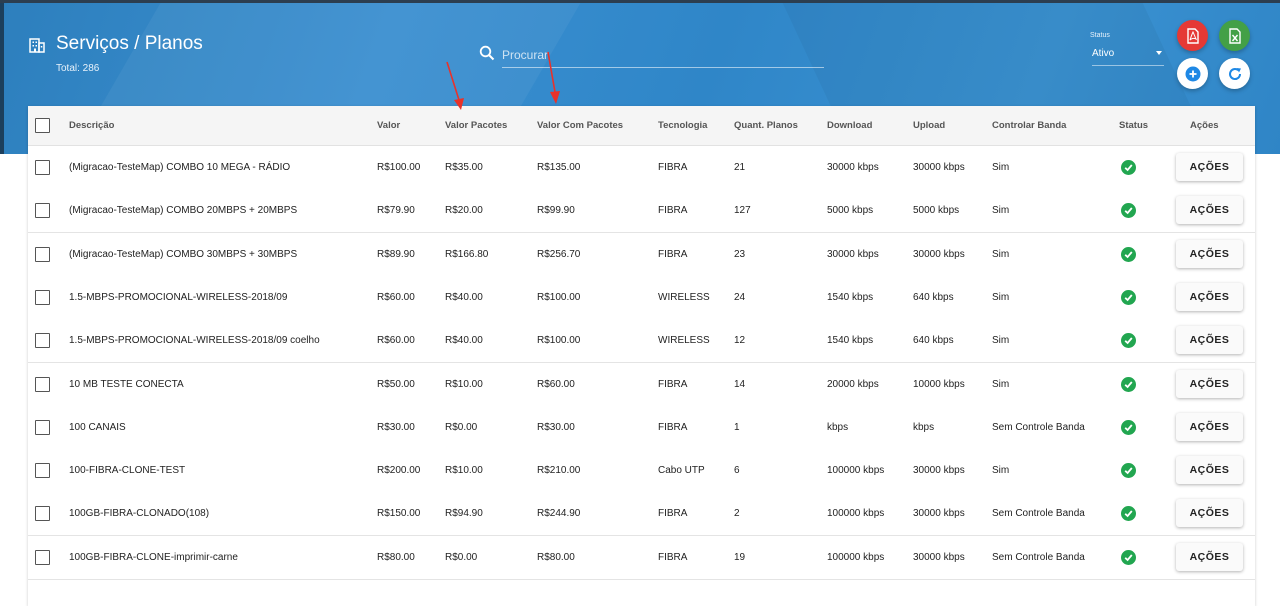  I want to click on cell-valor: R$30.00, so click(396, 427).